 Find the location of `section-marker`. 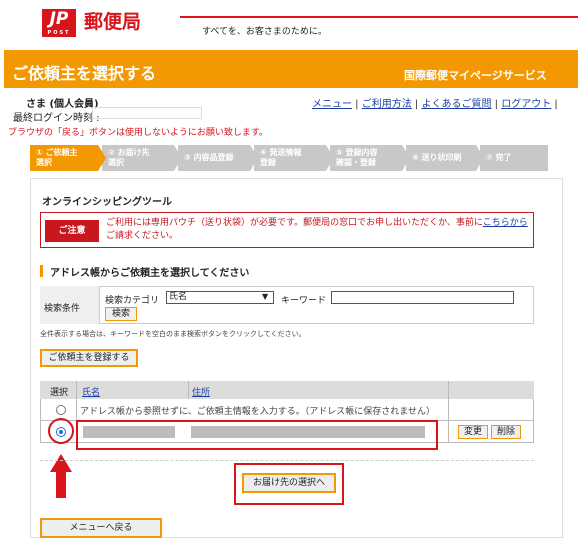

section-marker is located at coordinates (41, 271).